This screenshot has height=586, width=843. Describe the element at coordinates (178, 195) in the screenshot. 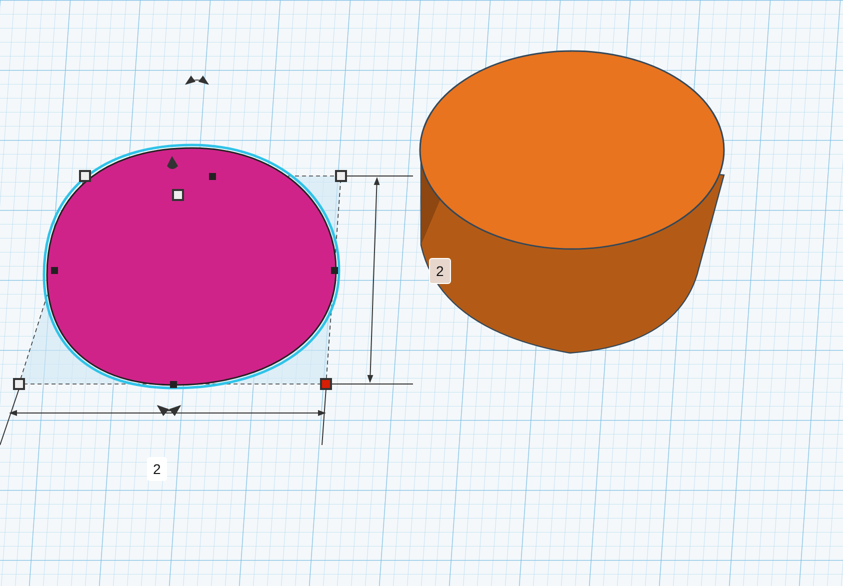

I see `height-handle` at that location.